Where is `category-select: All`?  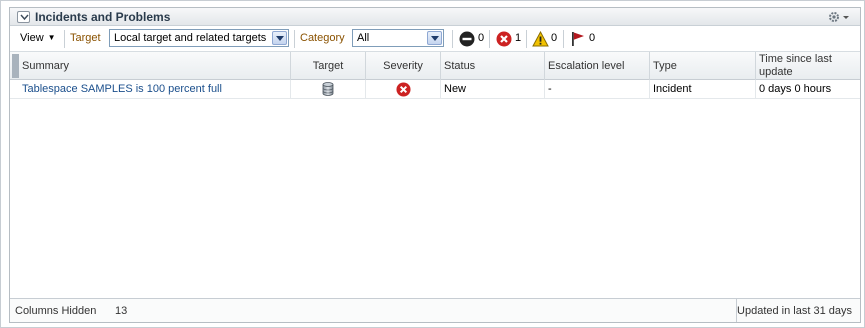 category-select: All is located at coordinates (398, 38).